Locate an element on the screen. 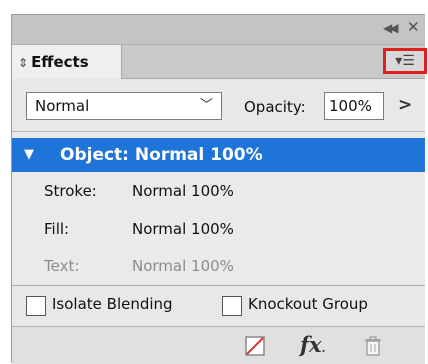  opacity-input: 100% is located at coordinates (354, 106).